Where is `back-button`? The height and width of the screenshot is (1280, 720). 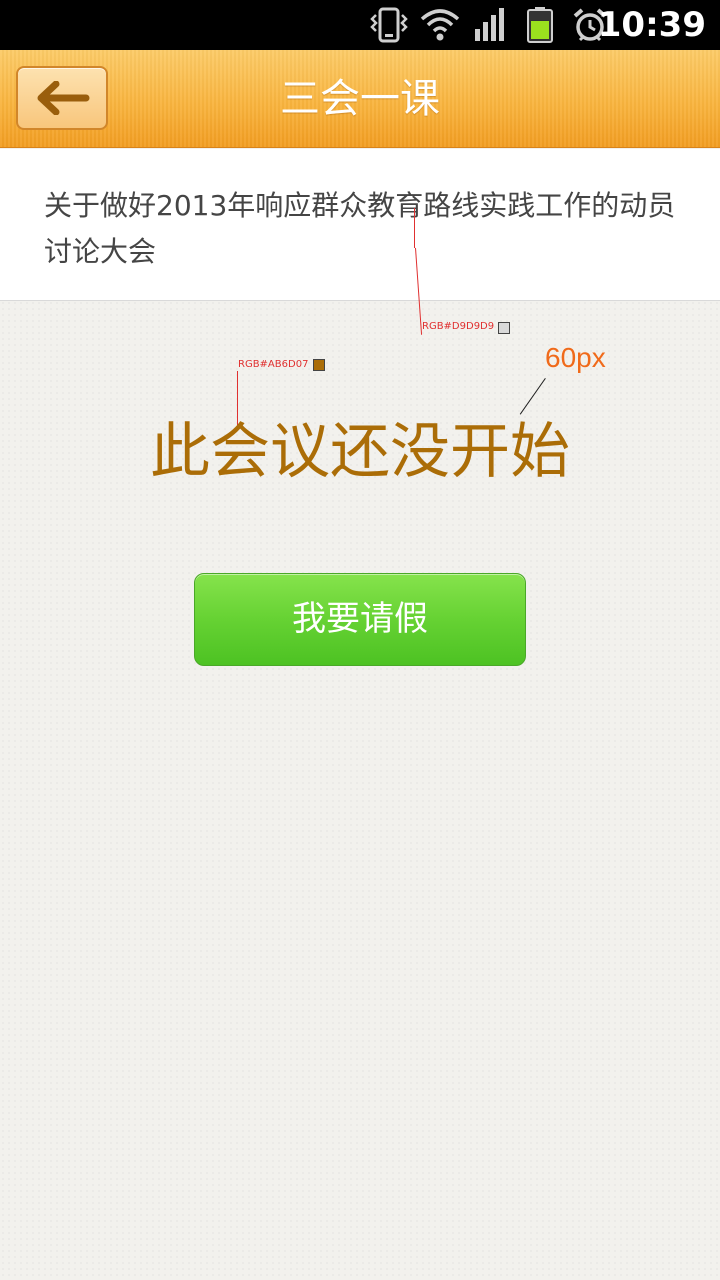 back-button is located at coordinates (62, 98).